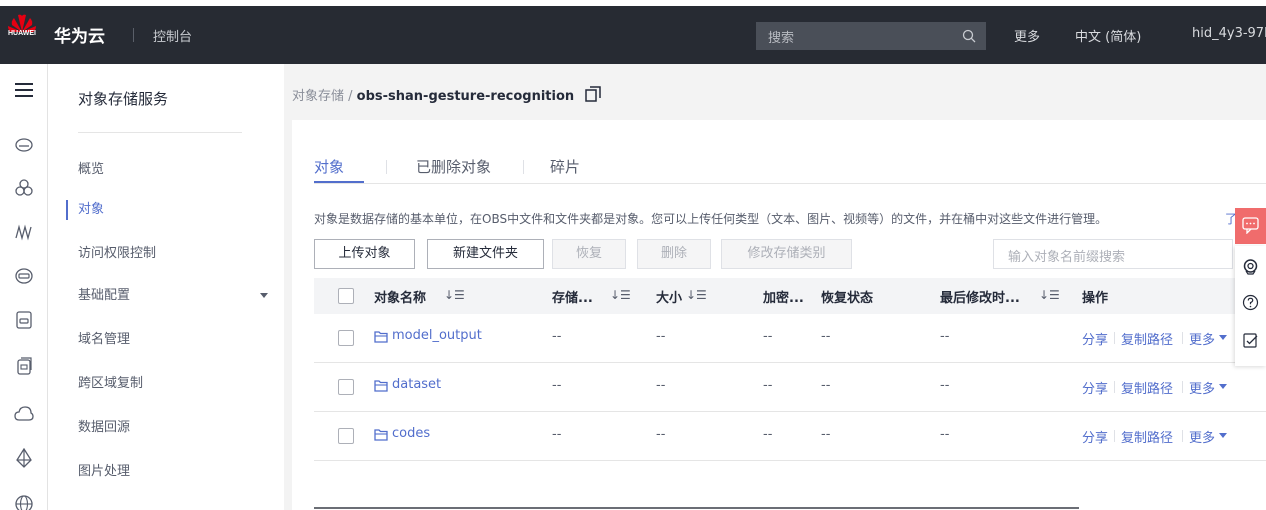  What do you see at coordinates (781, 38) in the screenshot?
I see `search-placeholder: 搜索` at bounding box center [781, 38].